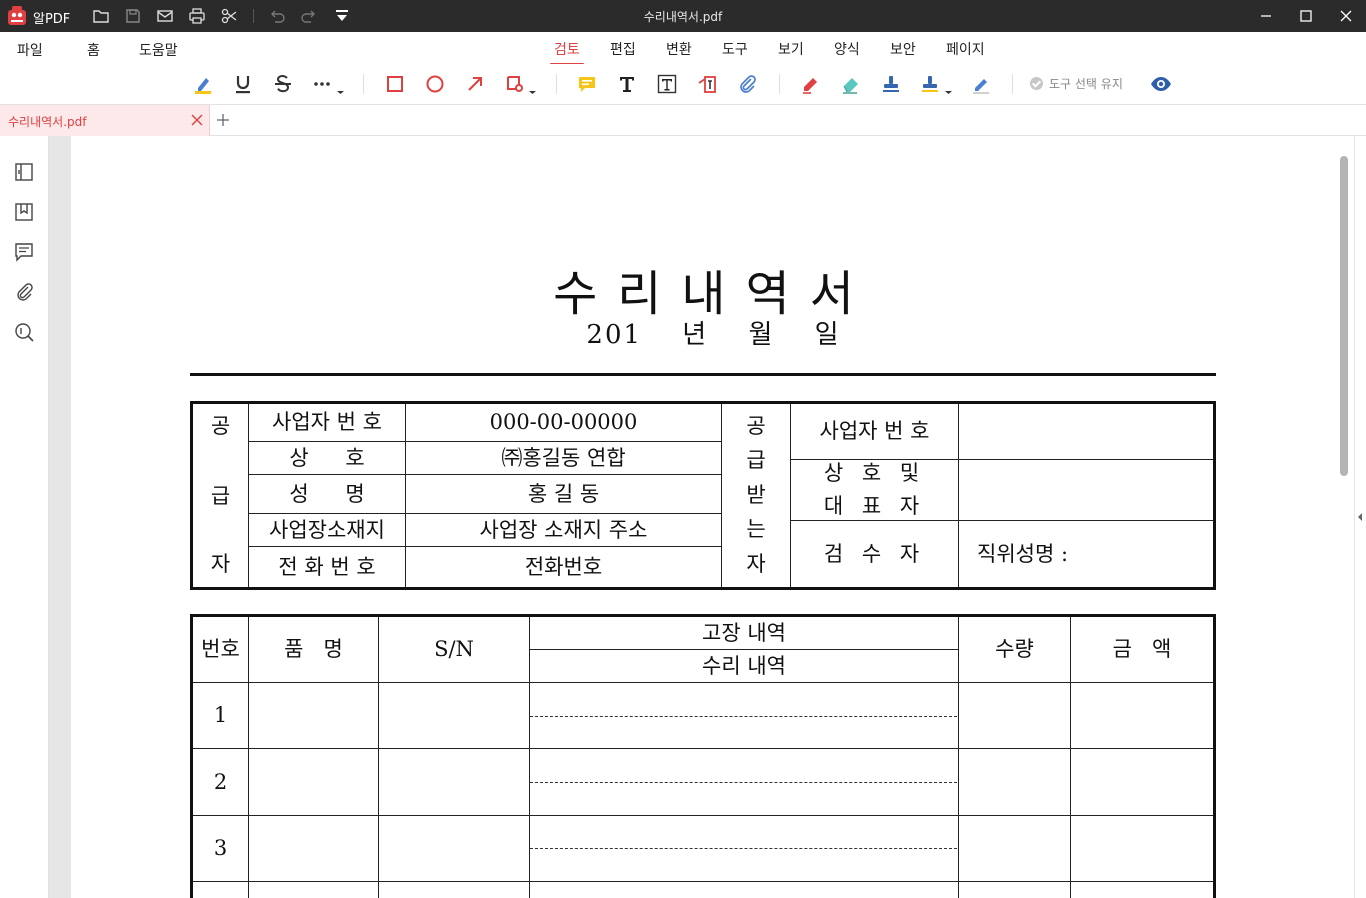 The height and width of the screenshot is (898, 1366). Describe the element at coordinates (563, 529) in the screenshot. I see `supplier-field-value: 사업장 소재지 주소` at that location.